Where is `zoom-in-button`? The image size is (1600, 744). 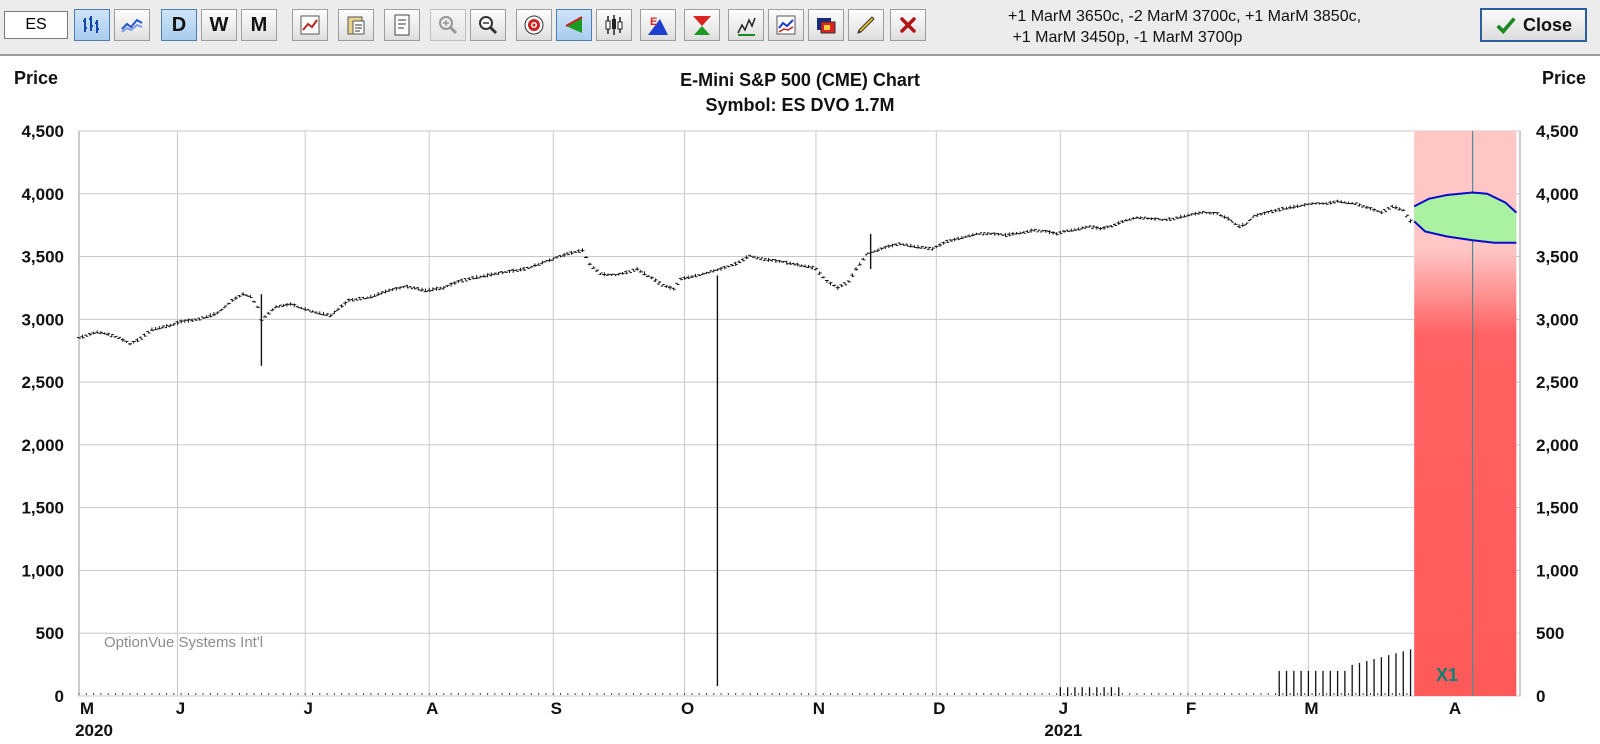
zoom-in-button is located at coordinates (448, 25).